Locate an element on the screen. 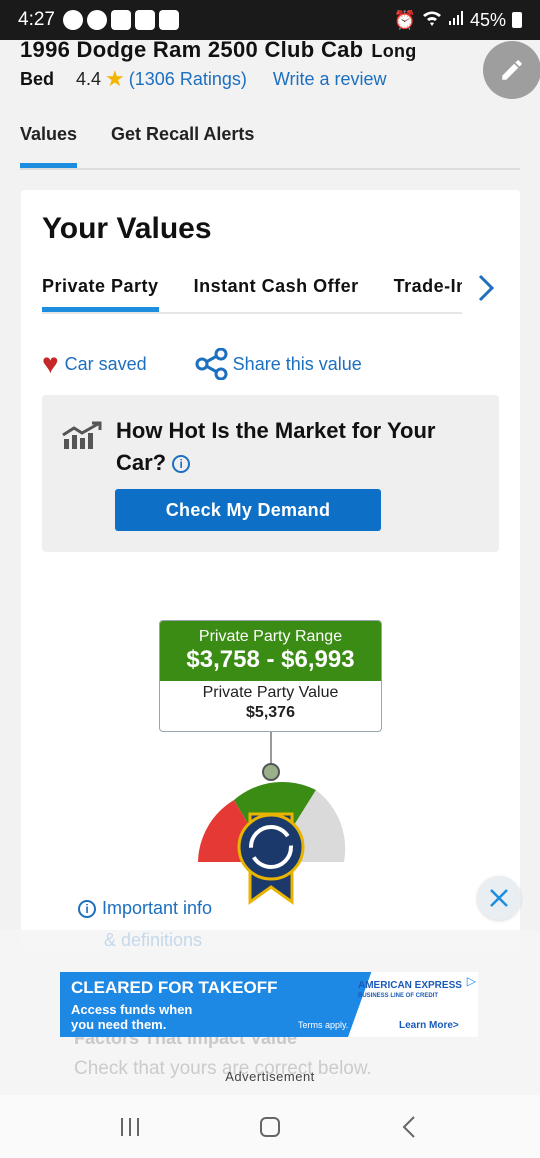 The image size is (540, 1158). battery-icon is located at coordinates (517, 20).